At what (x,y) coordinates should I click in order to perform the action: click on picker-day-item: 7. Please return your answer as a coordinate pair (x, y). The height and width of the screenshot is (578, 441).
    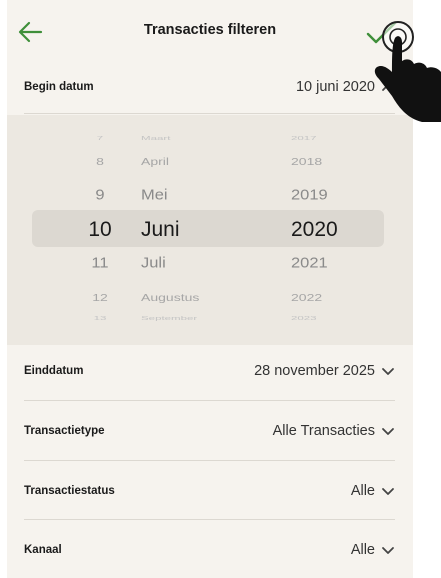
    Looking at the image, I should click on (100, 139).